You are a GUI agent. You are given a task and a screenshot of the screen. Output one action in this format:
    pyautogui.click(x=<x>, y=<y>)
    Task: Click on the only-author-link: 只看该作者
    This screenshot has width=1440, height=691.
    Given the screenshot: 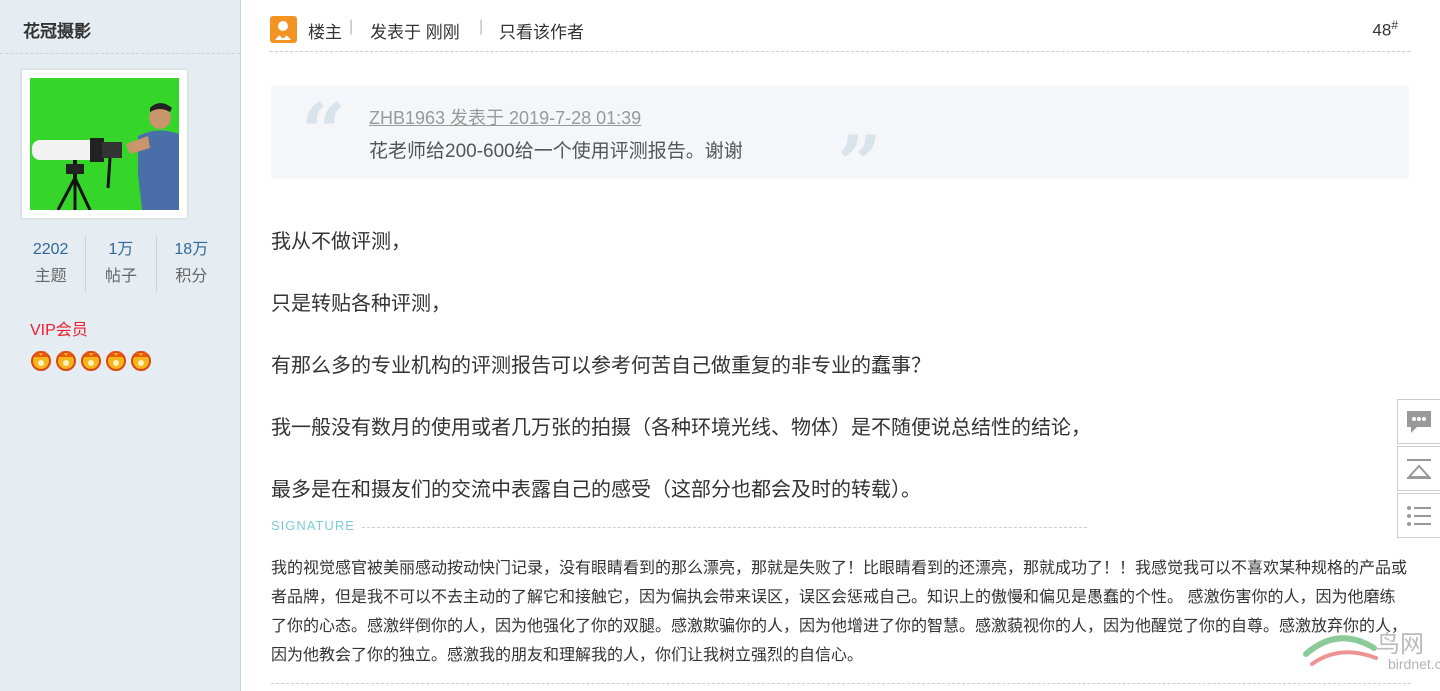 What is the action you would take?
    pyautogui.click(x=541, y=30)
    